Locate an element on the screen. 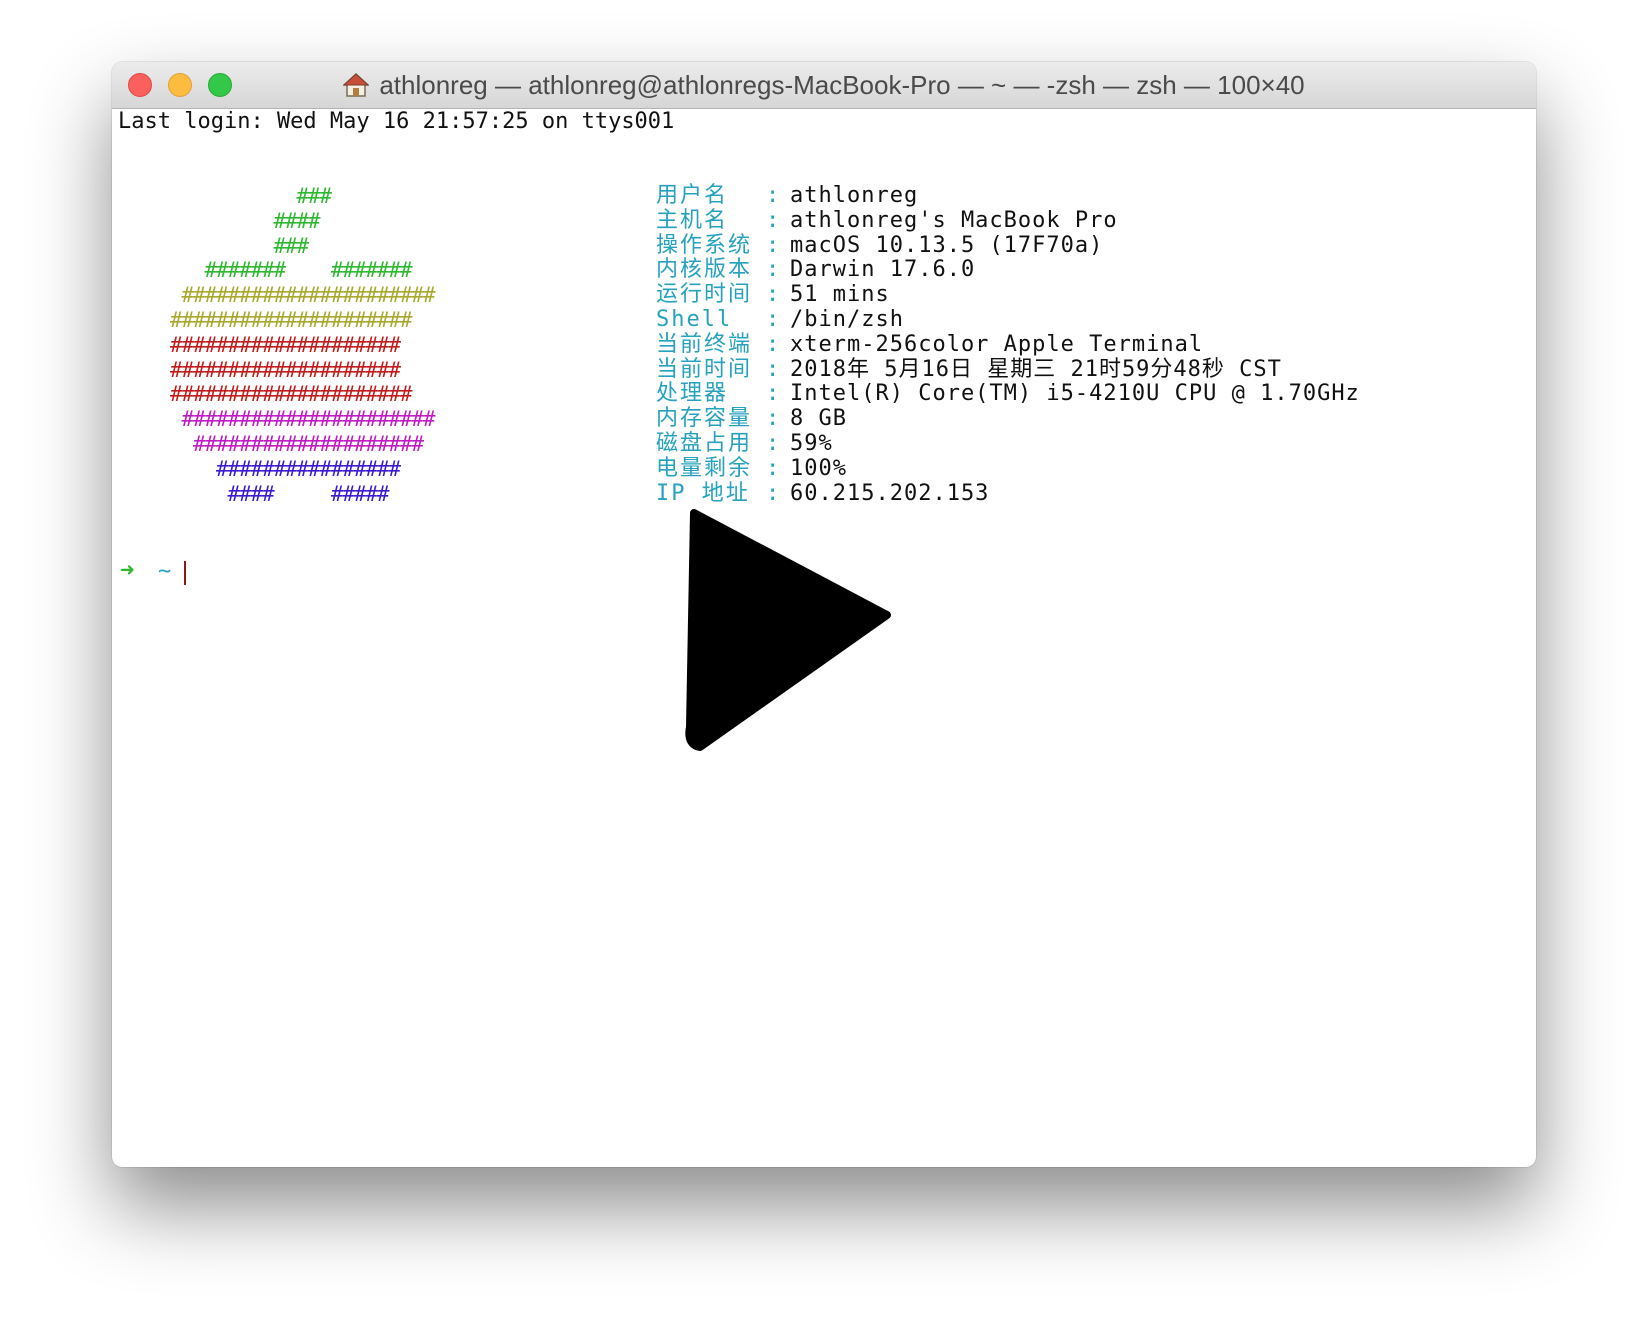 The image size is (1644, 1324). prompt-arrow-icon: ➜ is located at coordinates (127, 570).